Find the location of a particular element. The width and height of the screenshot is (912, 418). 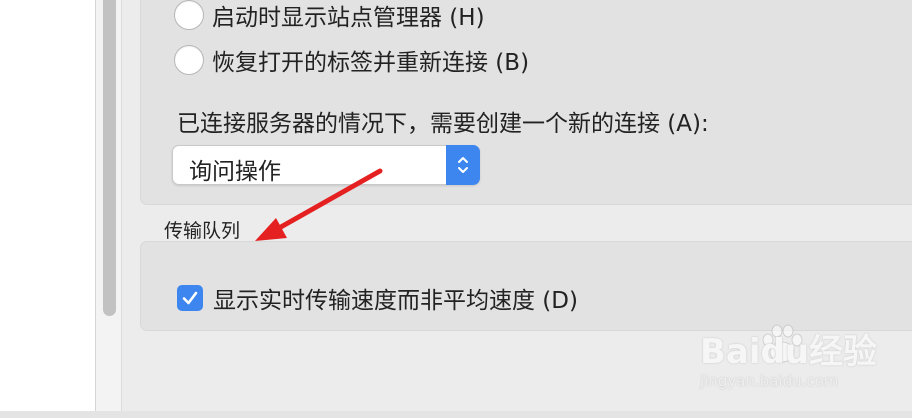

restore-tabs-radio is located at coordinates (189, 60).